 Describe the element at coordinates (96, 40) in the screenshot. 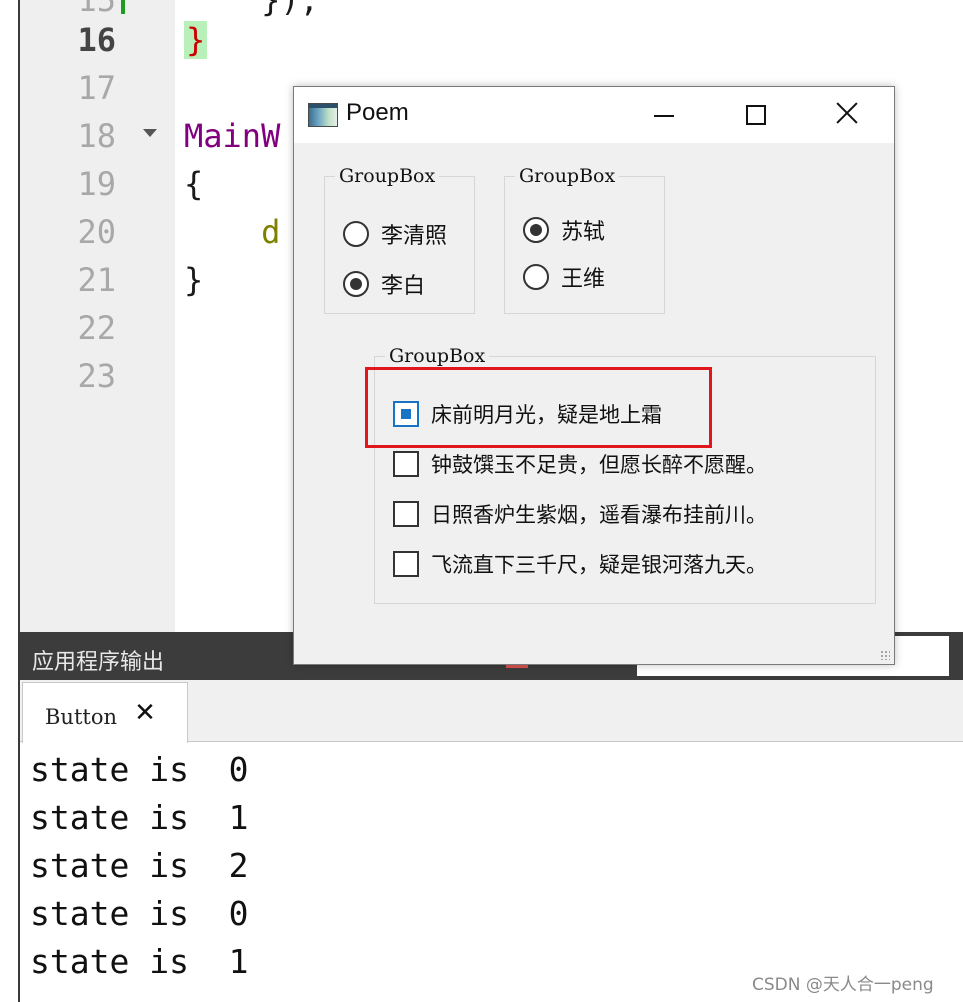

I see `line-number-current: 16` at that location.